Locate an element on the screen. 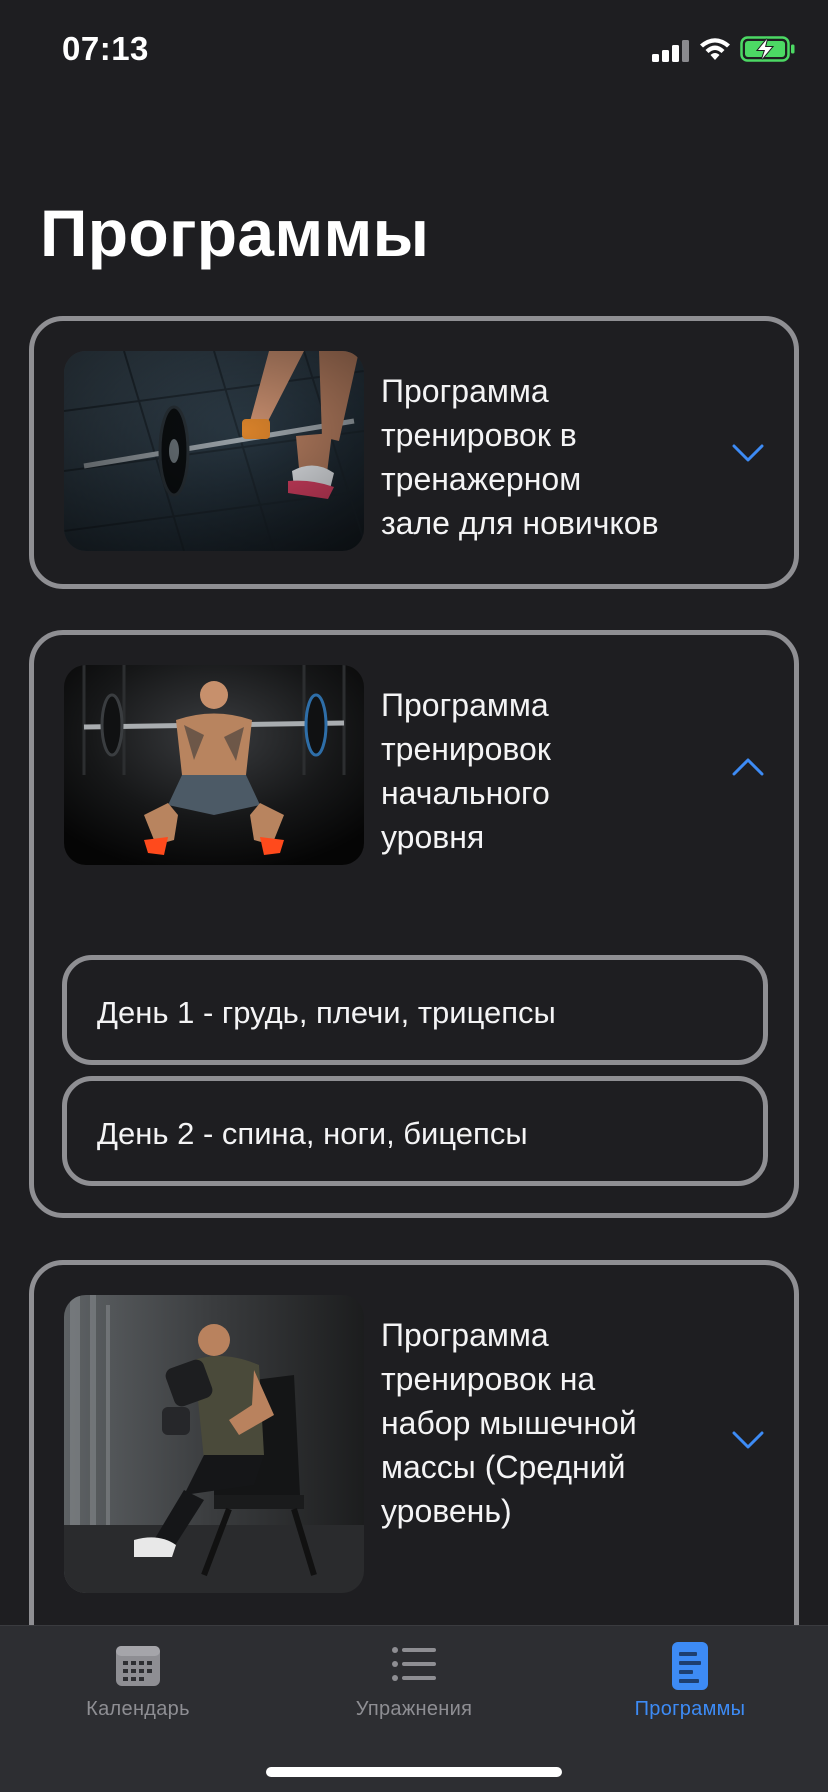 Image resolution: width=828 pixels, height=1792 pixels. day-item: День 1 - грудь, плечи, трицепсы is located at coordinates (415, 1010).